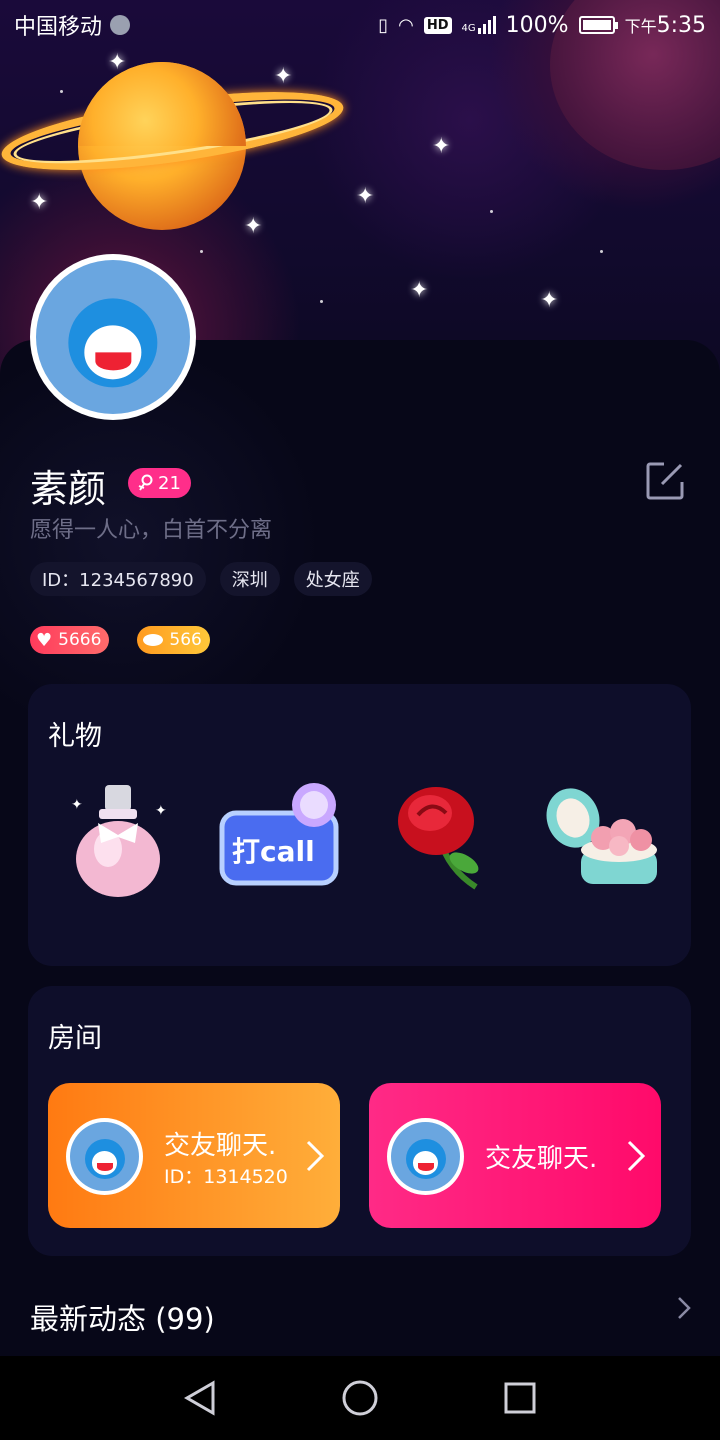 The height and width of the screenshot is (1440, 720). I want to click on perfume-icon: ✦ ✦, so click(119, 841).